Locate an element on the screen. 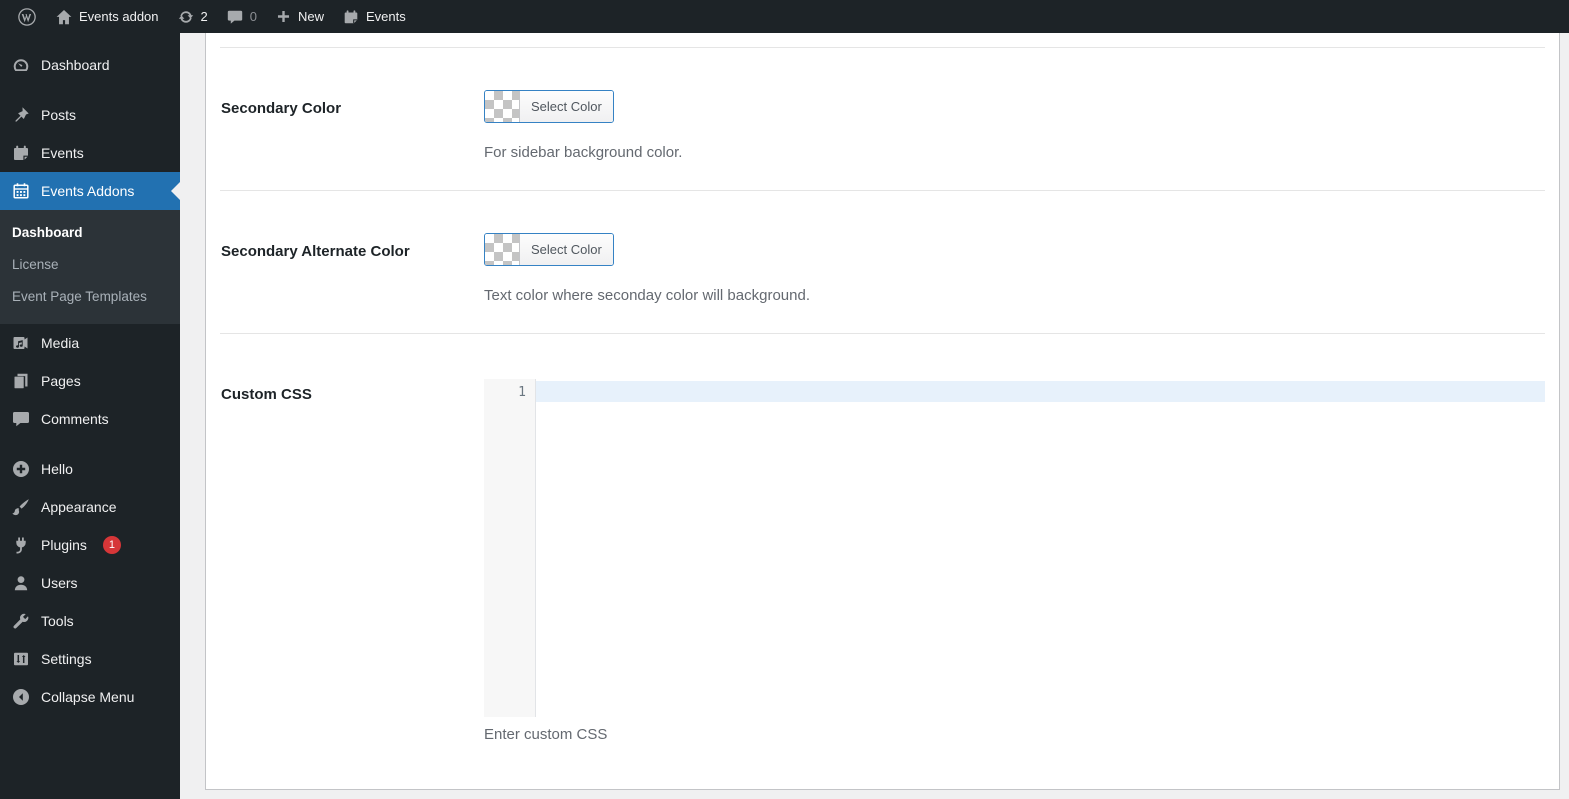 The height and width of the screenshot is (799, 1569). sliders-icon is located at coordinates (21, 659).